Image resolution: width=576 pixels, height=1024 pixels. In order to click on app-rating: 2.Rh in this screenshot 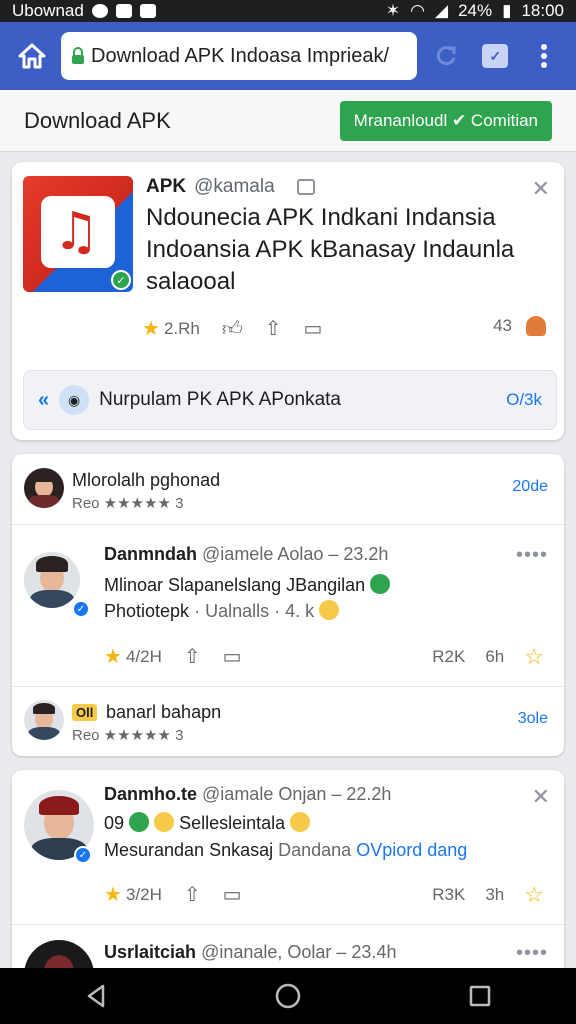, I will do `click(181, 328)`.